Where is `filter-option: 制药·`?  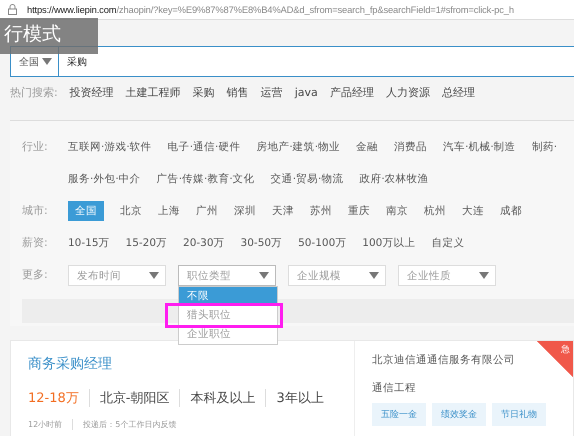
filter-option: 制药· is located at coordinates (545, 147).